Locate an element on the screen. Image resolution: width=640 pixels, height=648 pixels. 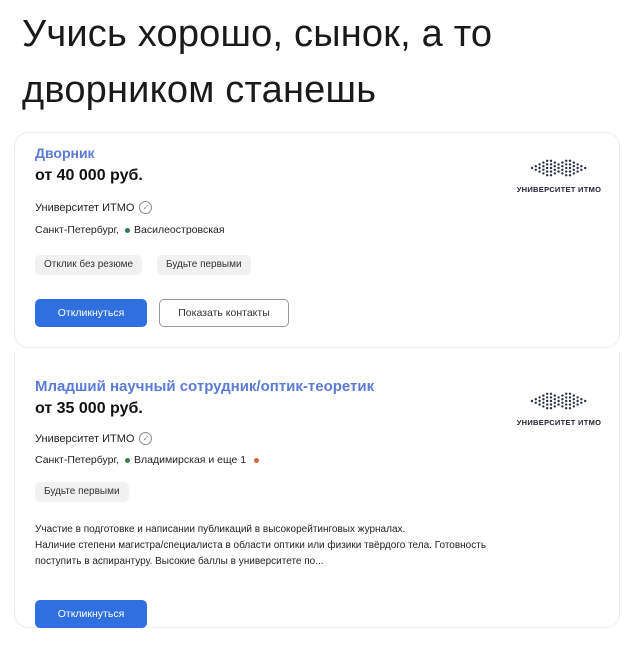
logo-text: УНИВЕРСИТЕТ ИТМО is located at coordinates (559, 189).